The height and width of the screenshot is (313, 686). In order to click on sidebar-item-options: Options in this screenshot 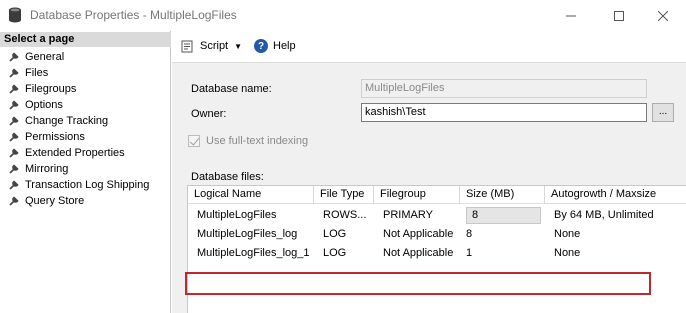, I will do `click(85, 105)`.